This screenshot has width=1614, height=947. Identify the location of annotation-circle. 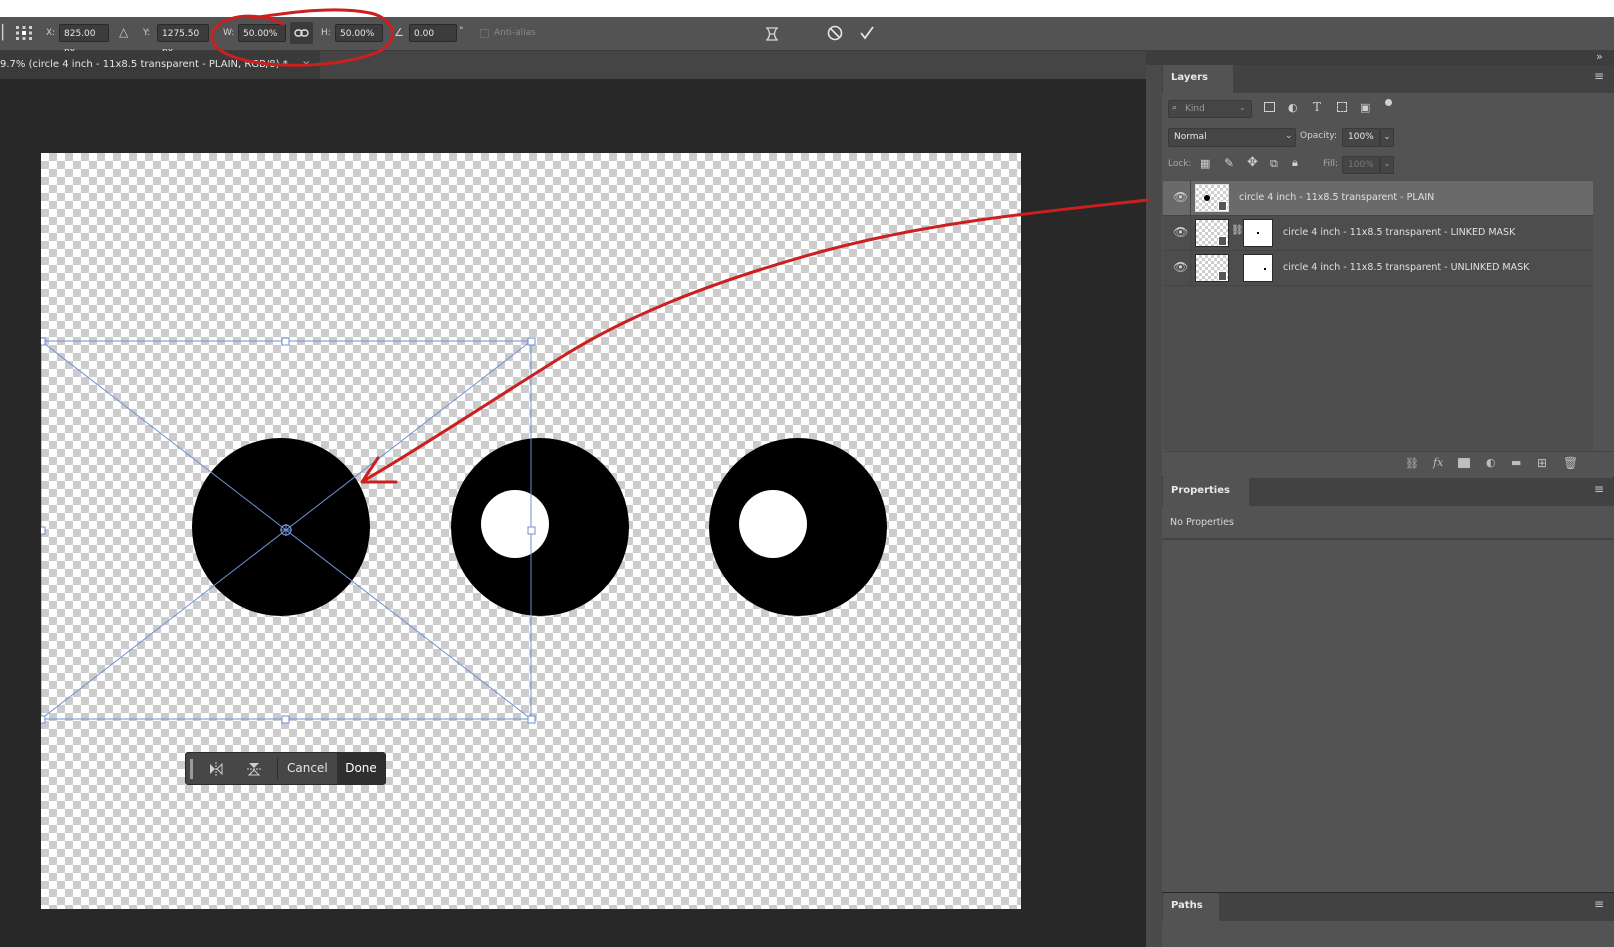
(302, 37).